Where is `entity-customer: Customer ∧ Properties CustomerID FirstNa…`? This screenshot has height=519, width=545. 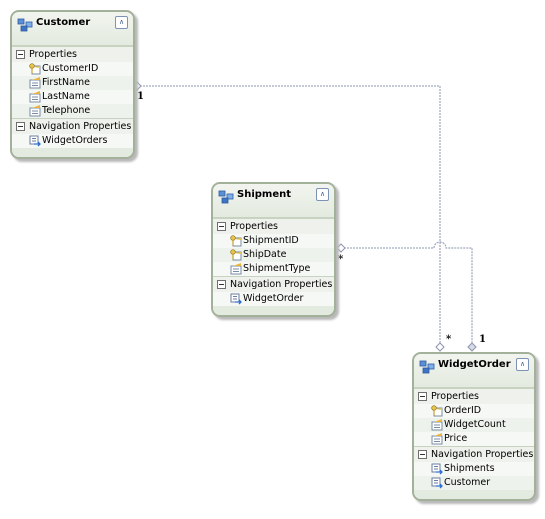
entity-customer: Customer ∧ Properties CustomerID FirstNa… is located at coordinates (72, 84).